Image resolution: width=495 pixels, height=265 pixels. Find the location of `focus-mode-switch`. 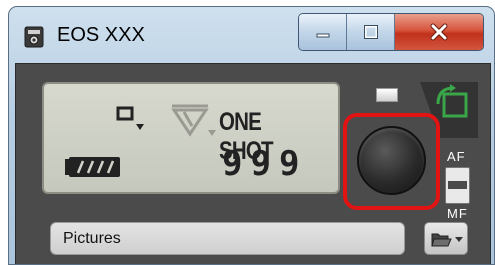

focus-mode-switch is located at coordinates (457, 185).